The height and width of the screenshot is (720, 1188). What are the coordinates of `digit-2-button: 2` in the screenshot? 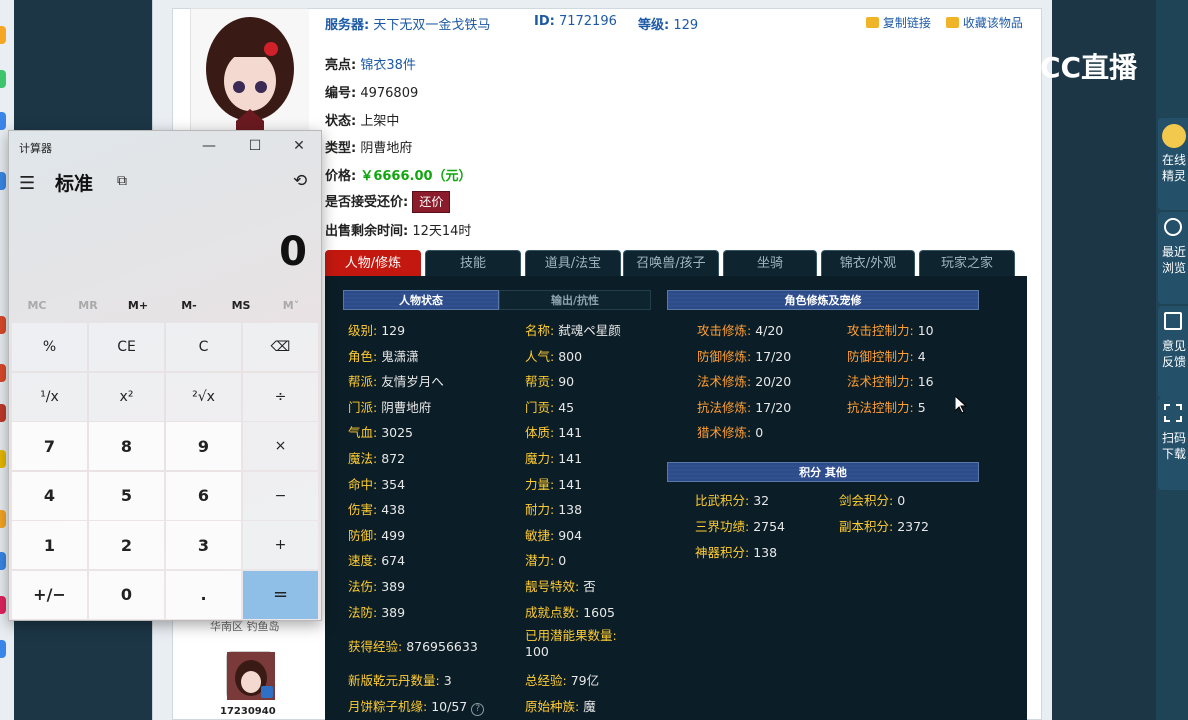 It's located at (126, 545).